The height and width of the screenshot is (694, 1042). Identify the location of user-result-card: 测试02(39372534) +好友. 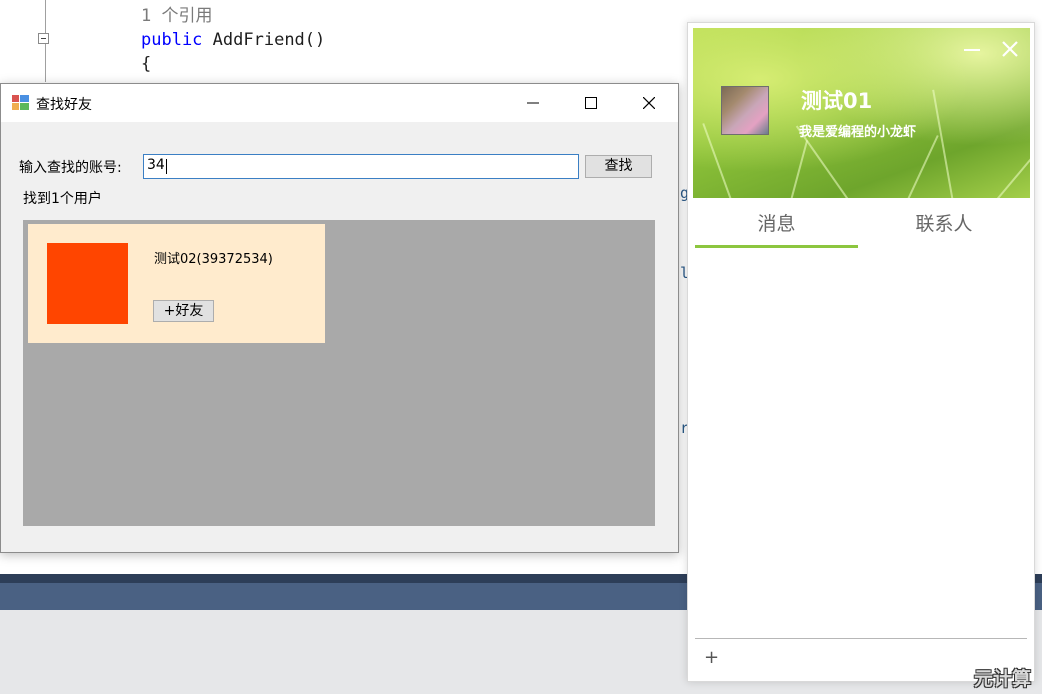
(176, 283).